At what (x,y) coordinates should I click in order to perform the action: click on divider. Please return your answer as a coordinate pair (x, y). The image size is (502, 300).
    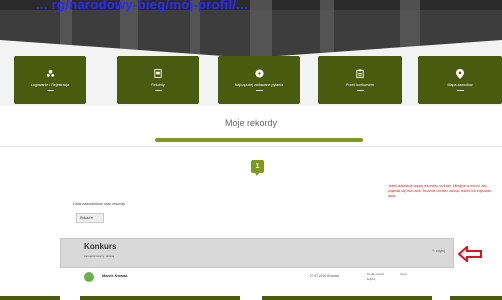
    Looking at the image, I should click on (251, 146).